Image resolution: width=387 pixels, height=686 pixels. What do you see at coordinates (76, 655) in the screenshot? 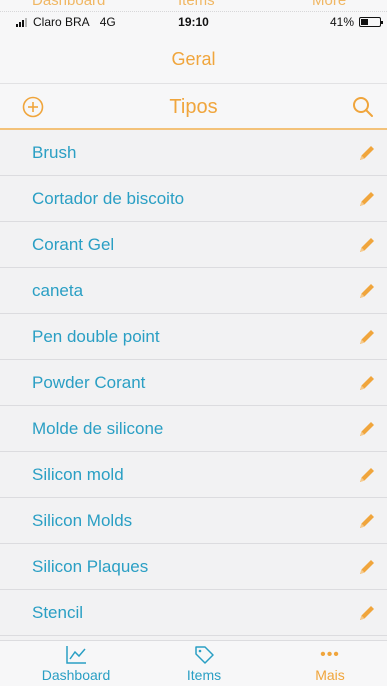
I see `chart-line-icon` at bounding box center [76, 655].